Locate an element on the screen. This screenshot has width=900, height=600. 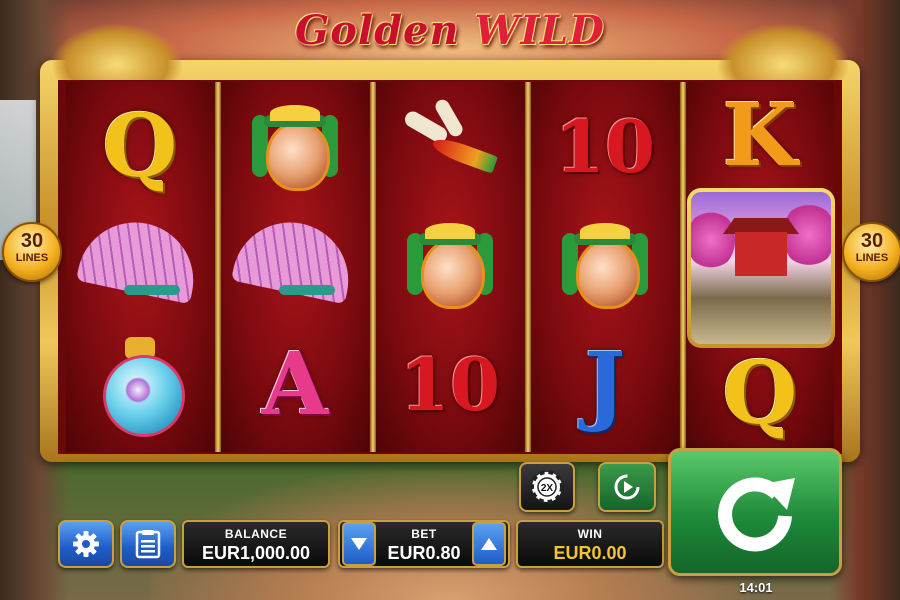
spin-arrow-icon is located at coordinates (756, 514).